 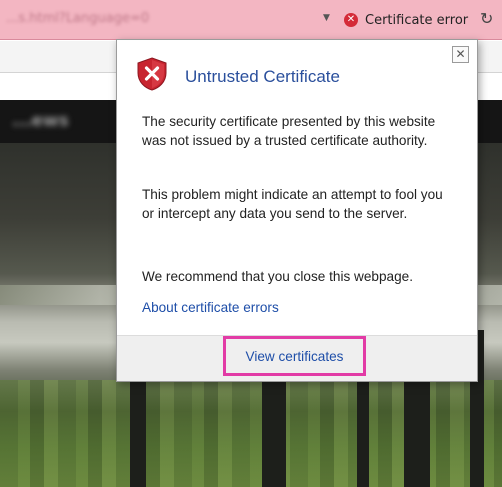 What do you see at coordinates (77, 18) in the screenshot?
I see `address-url: ...s.html?Language=0` at bounding box center [77, 18].